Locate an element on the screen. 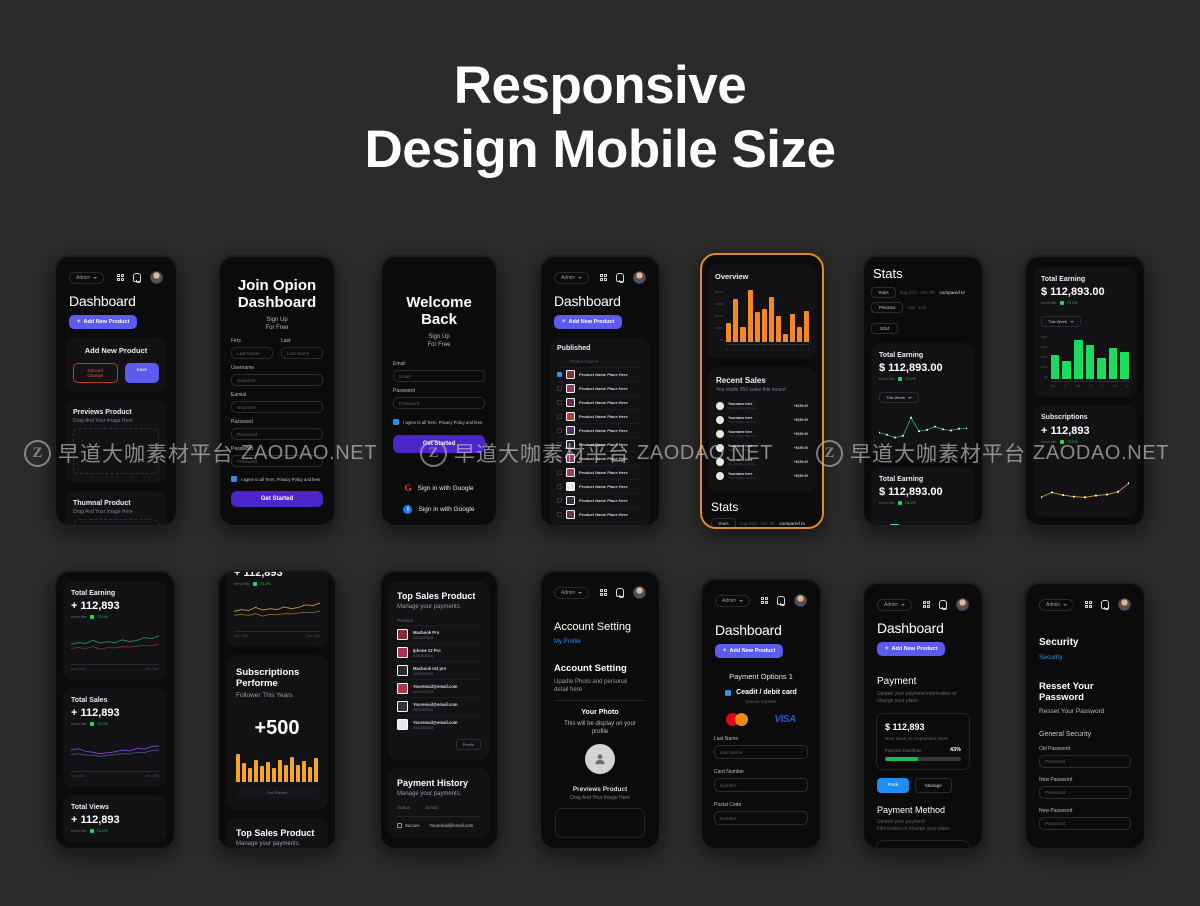  card-number-input: Number is located at coordinates (761, 785).